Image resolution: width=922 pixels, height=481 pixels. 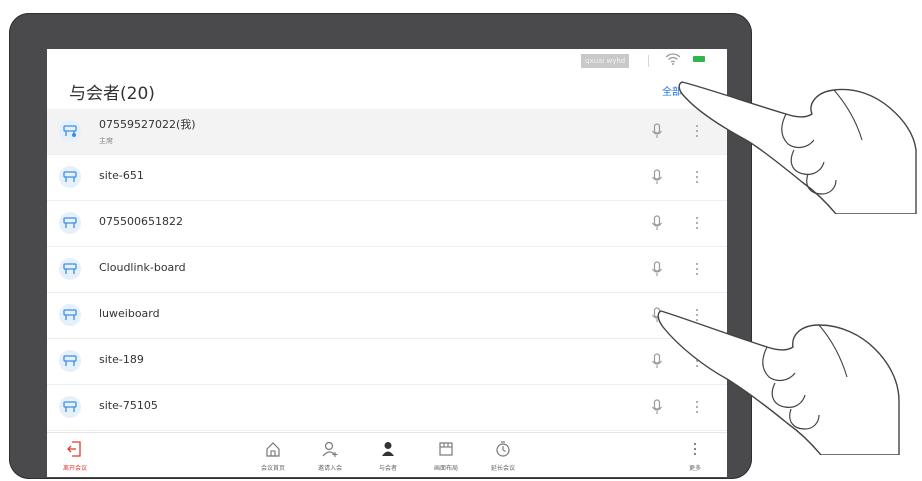 I want to click on battery-icon, so click(x=699, y=59).